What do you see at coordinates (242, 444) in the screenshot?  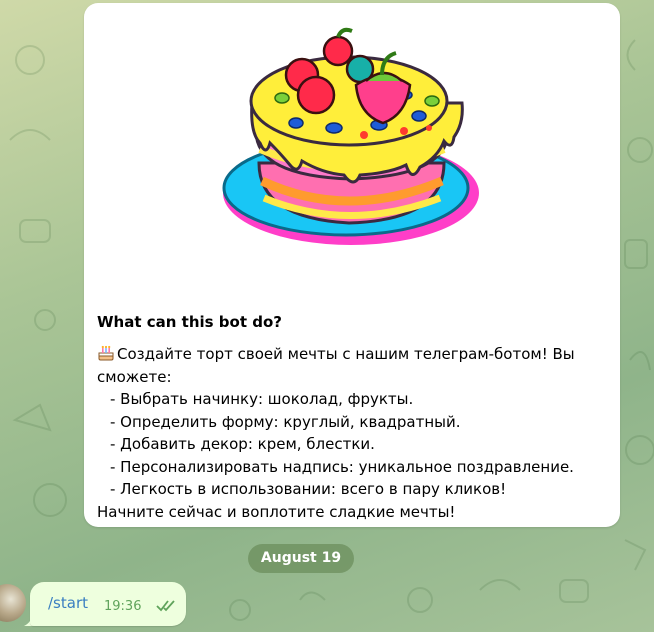 I see `description-bullet: - Добавить декор: крем, блестки.` at bounding box center [242, 444].